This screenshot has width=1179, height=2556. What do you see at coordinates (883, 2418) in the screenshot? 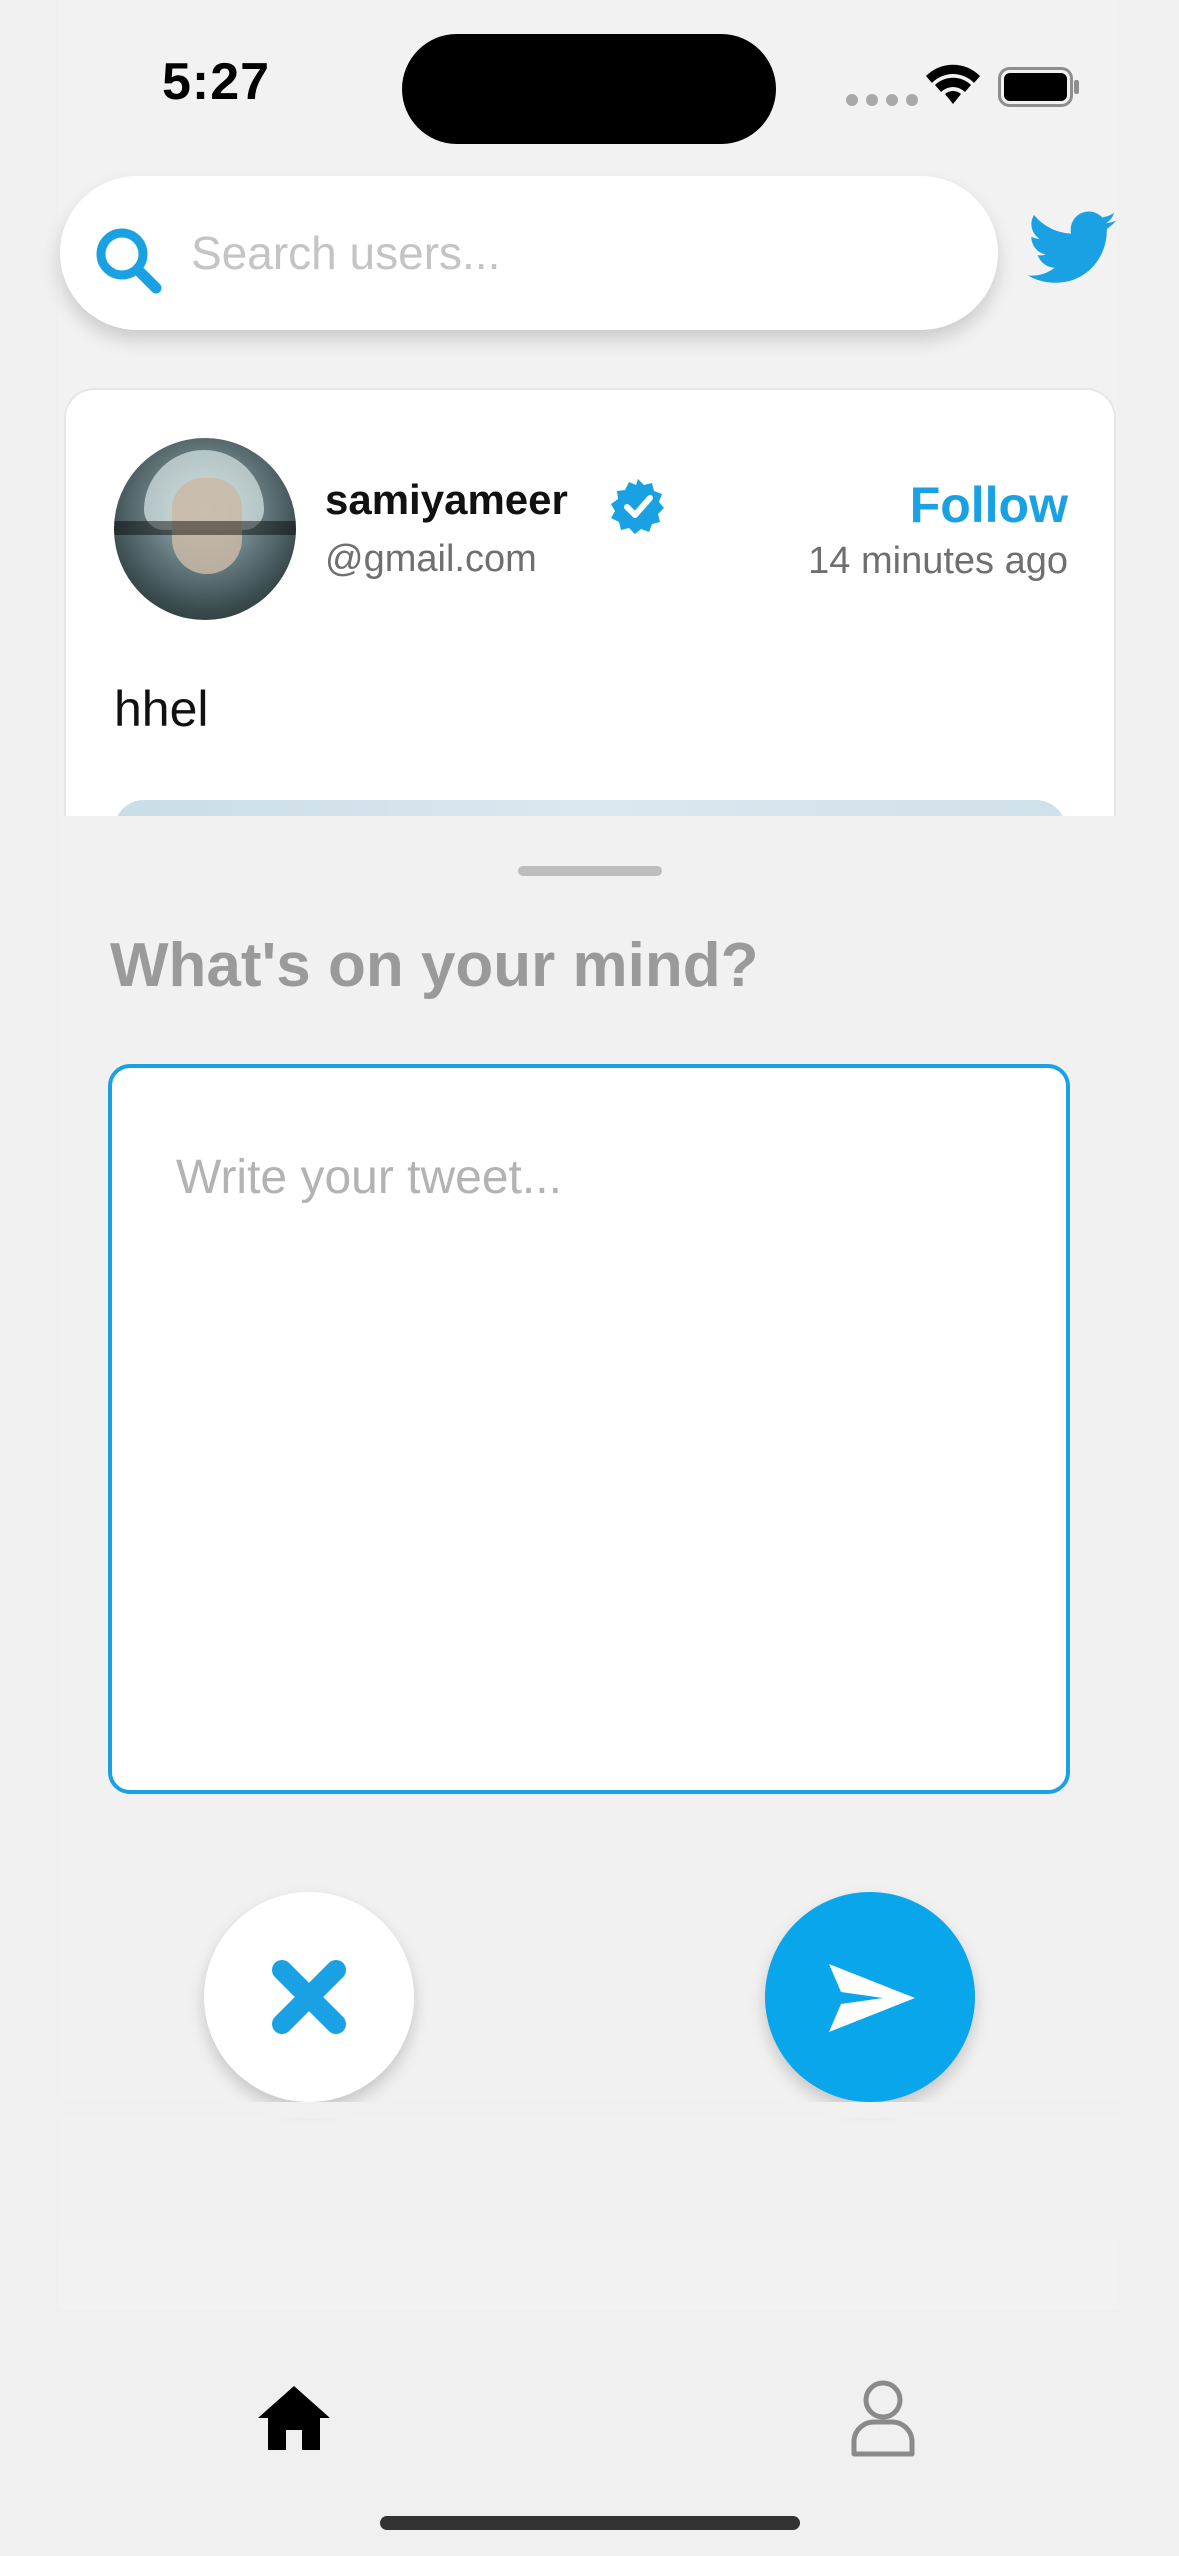
I see `user-icon` at bounding box center [883, 2418].